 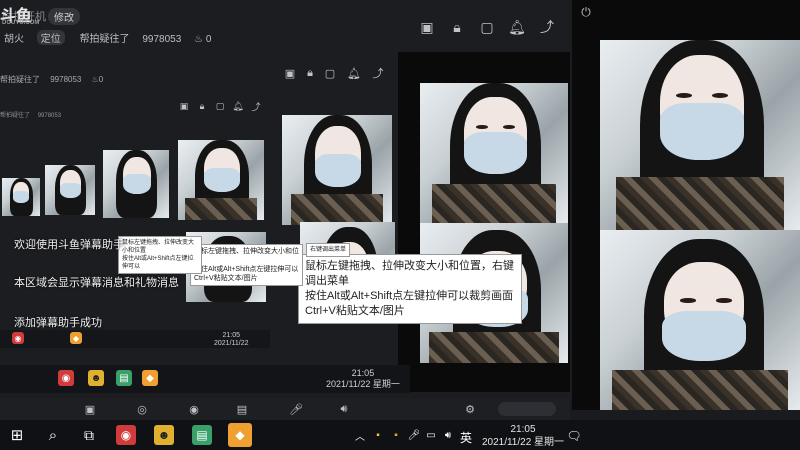 I want to click on camera-photo-mid-top, so click(x=494, y=153).